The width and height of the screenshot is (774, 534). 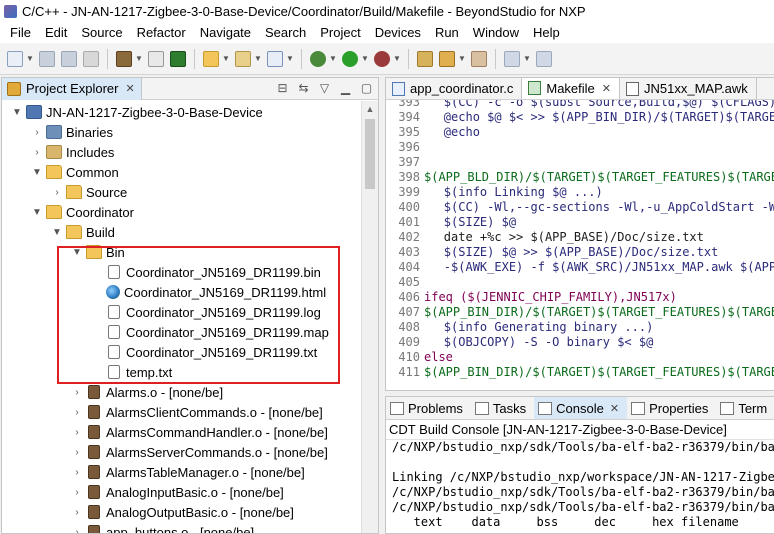 What do you see at coordinates (544, 58) in the screenshot?
I see `back-icon` at bounding box center [544, 58].